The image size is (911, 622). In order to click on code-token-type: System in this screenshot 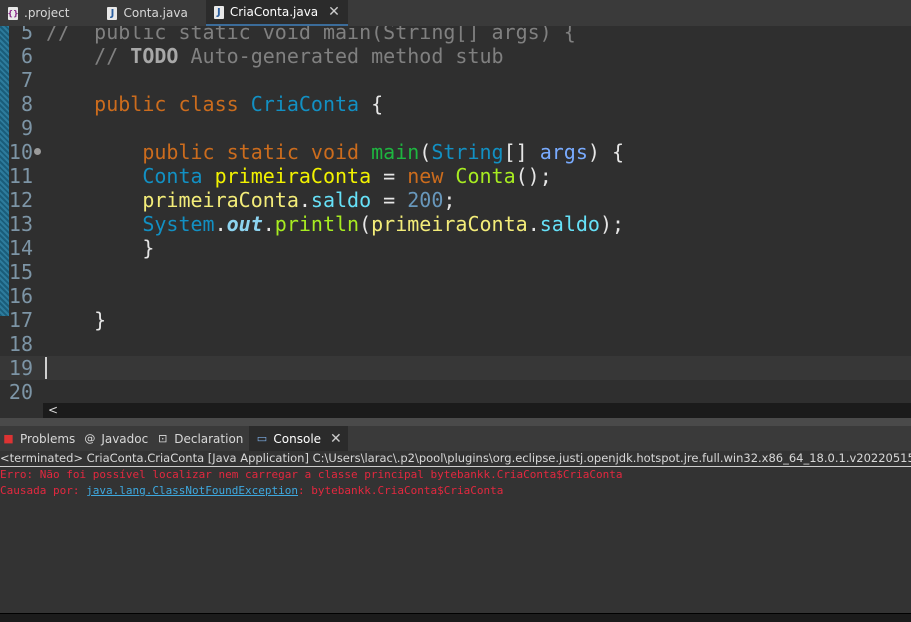, I will do `click(178, 224)`.